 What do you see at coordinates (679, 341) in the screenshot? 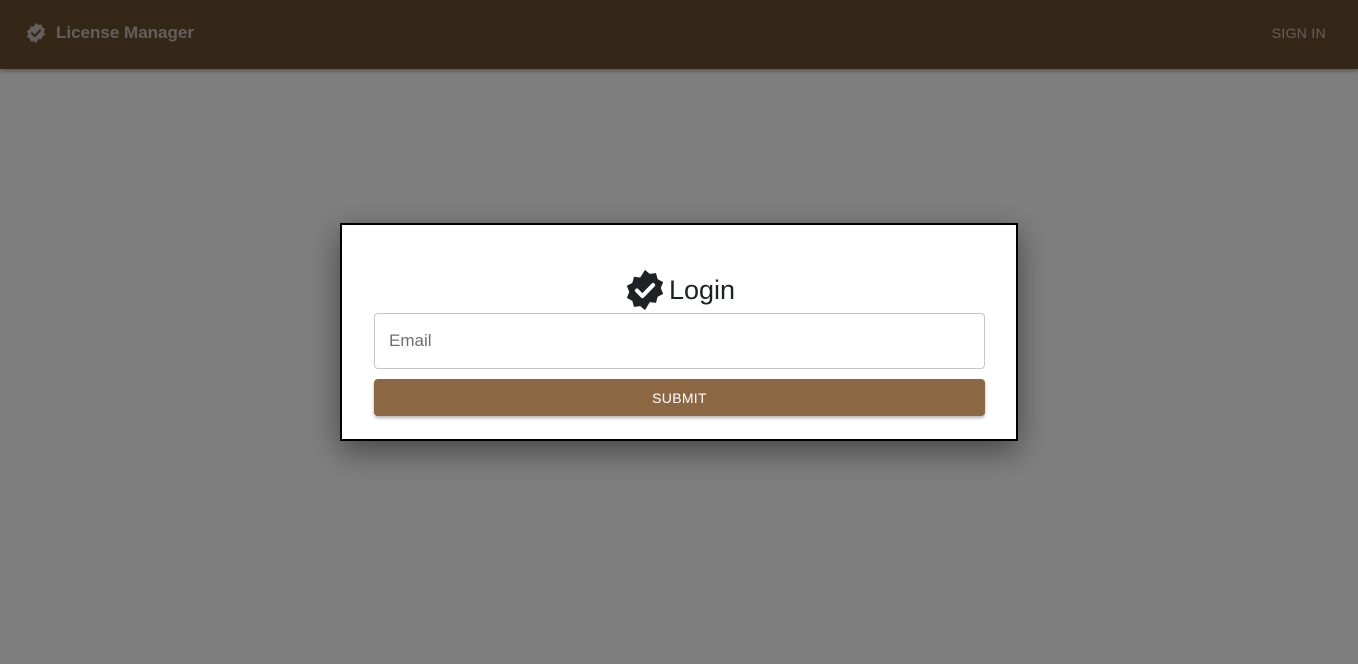
I see `email-input` at bounding box center [679, 341].